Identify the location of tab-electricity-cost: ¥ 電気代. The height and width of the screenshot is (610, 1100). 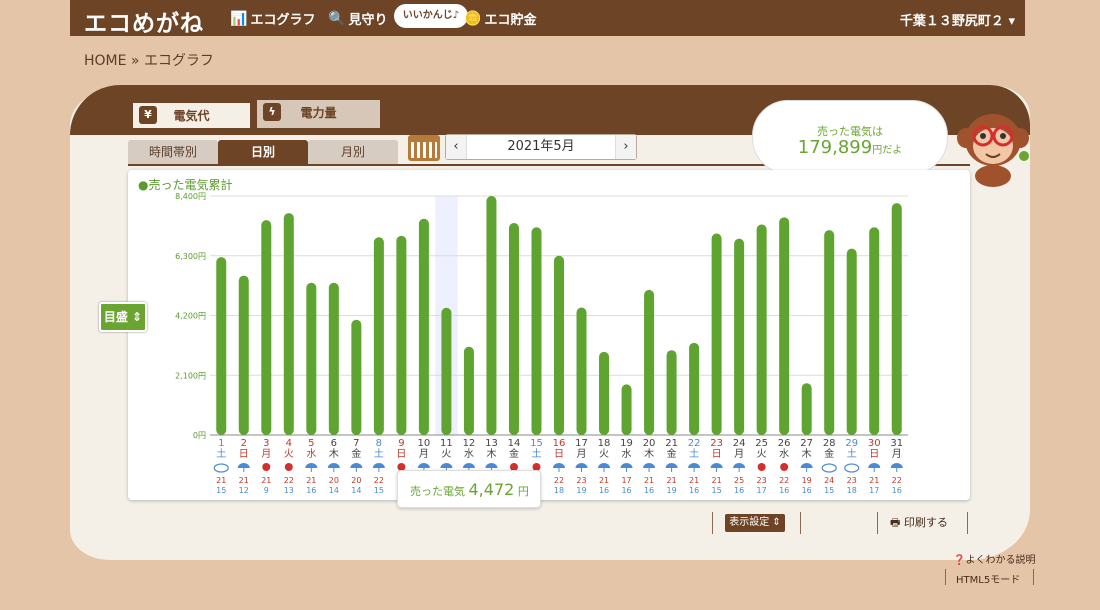
(191, 114).